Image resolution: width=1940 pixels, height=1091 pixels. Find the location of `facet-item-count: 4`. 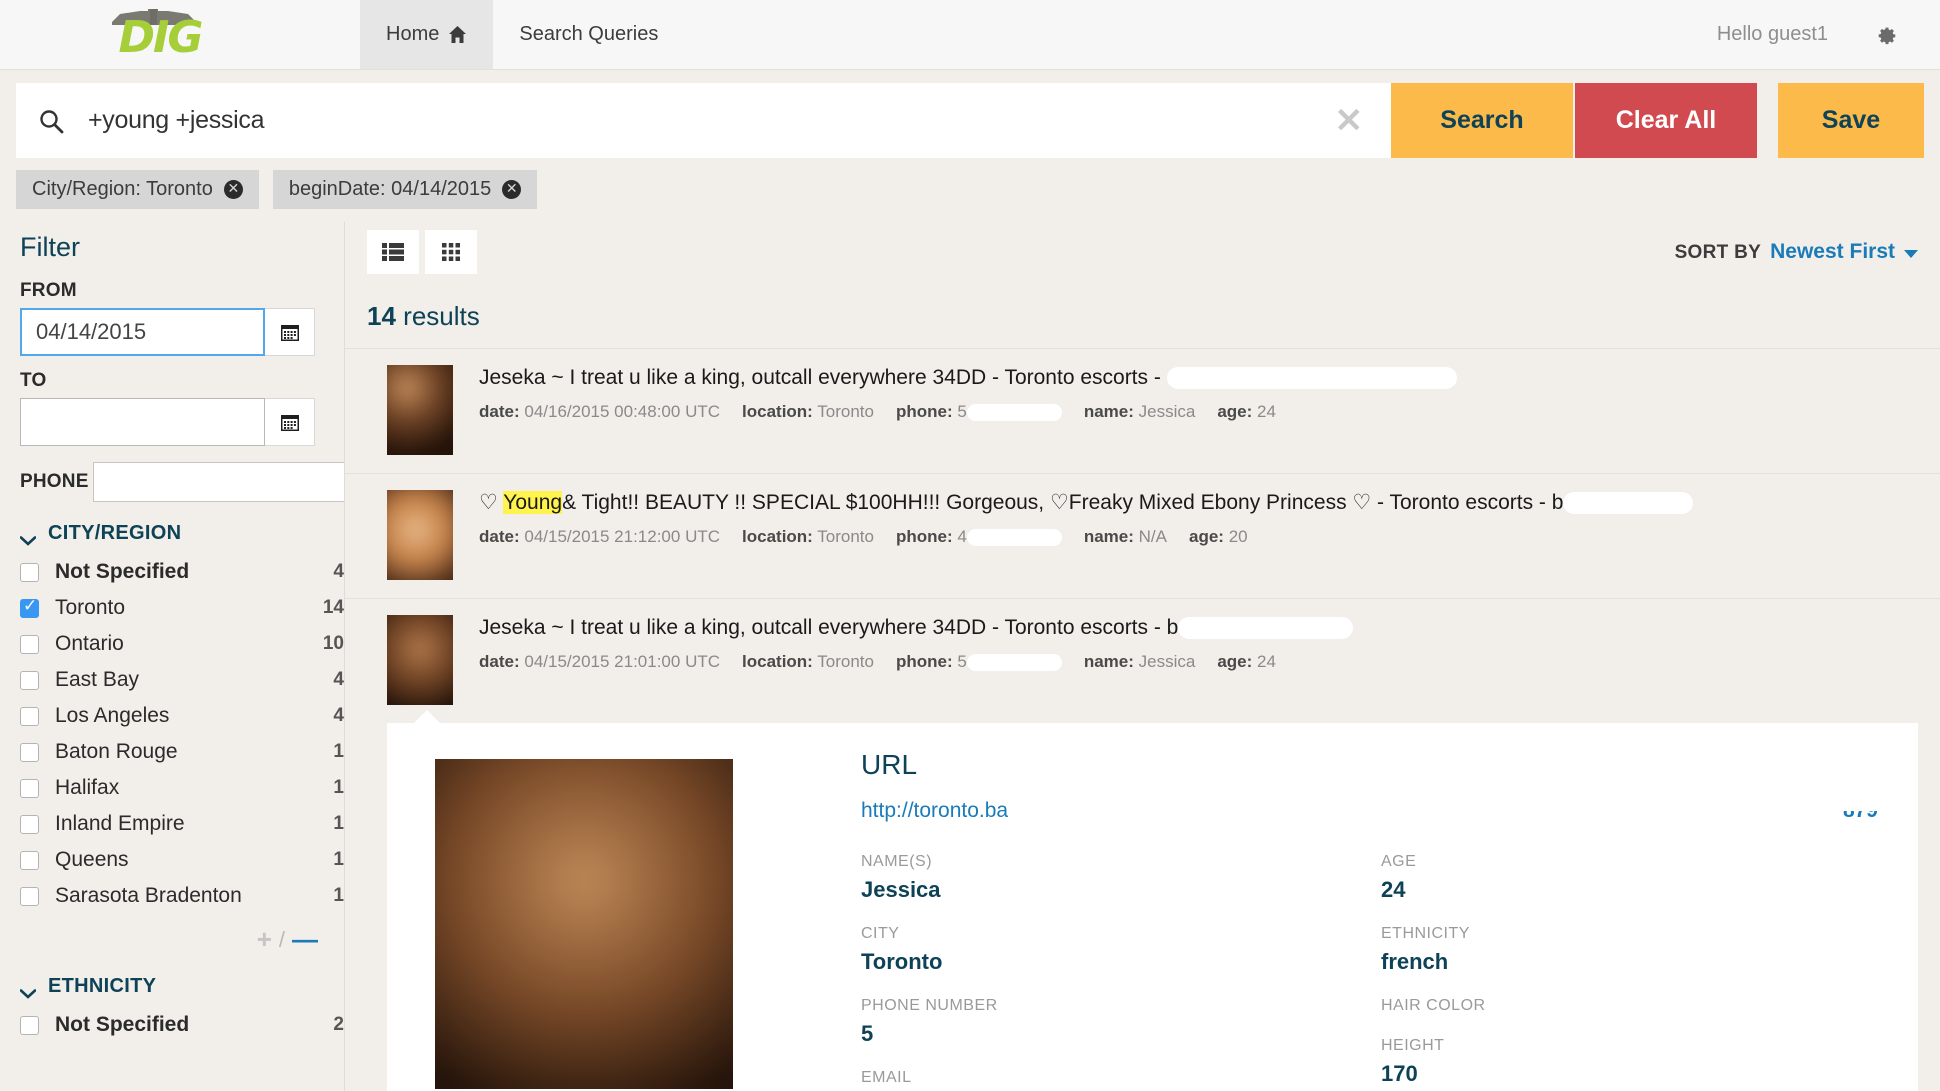

facet-item-count: 4 is located at coordinates (338, 679).